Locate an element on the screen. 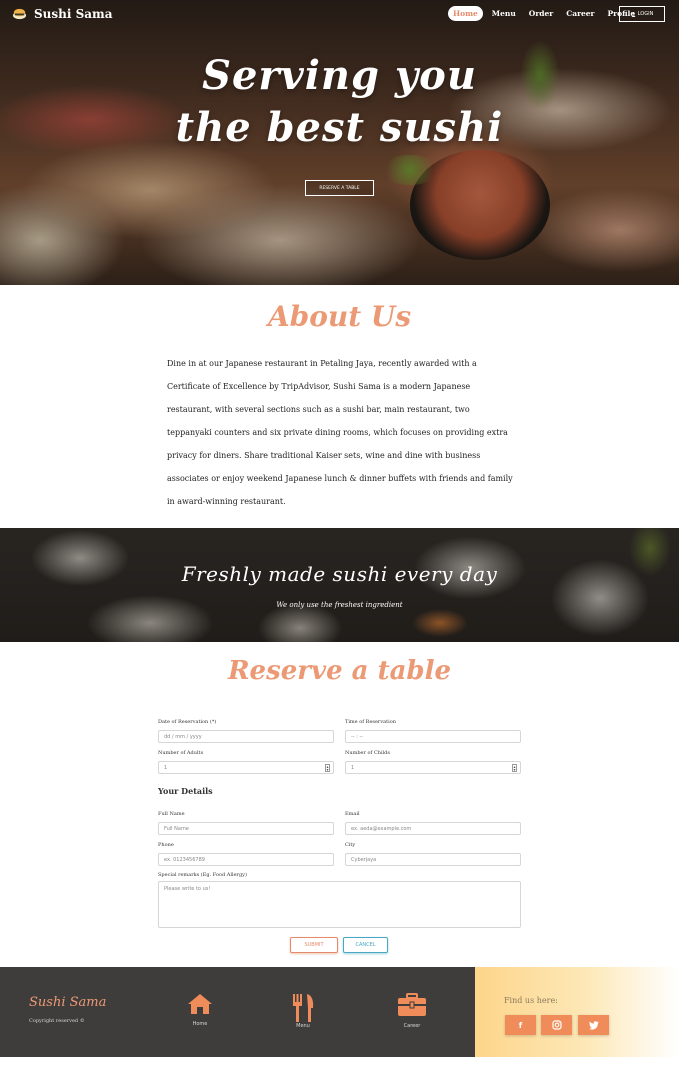 The image size is (679, 1078). footer-link-home: Home is located at coordinates (200, 1010).